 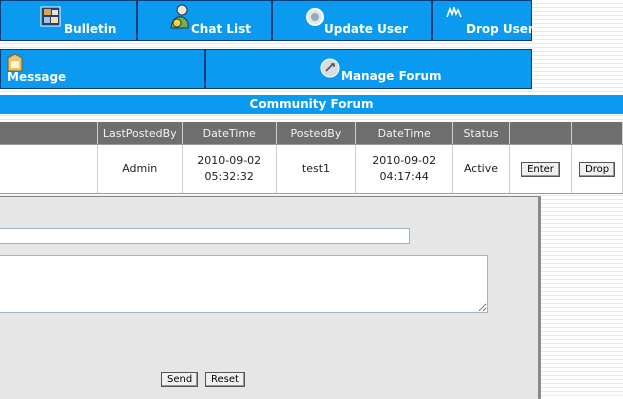 I want to click on last-datetime-time: 05:32:32, so click(x=229, y=176).